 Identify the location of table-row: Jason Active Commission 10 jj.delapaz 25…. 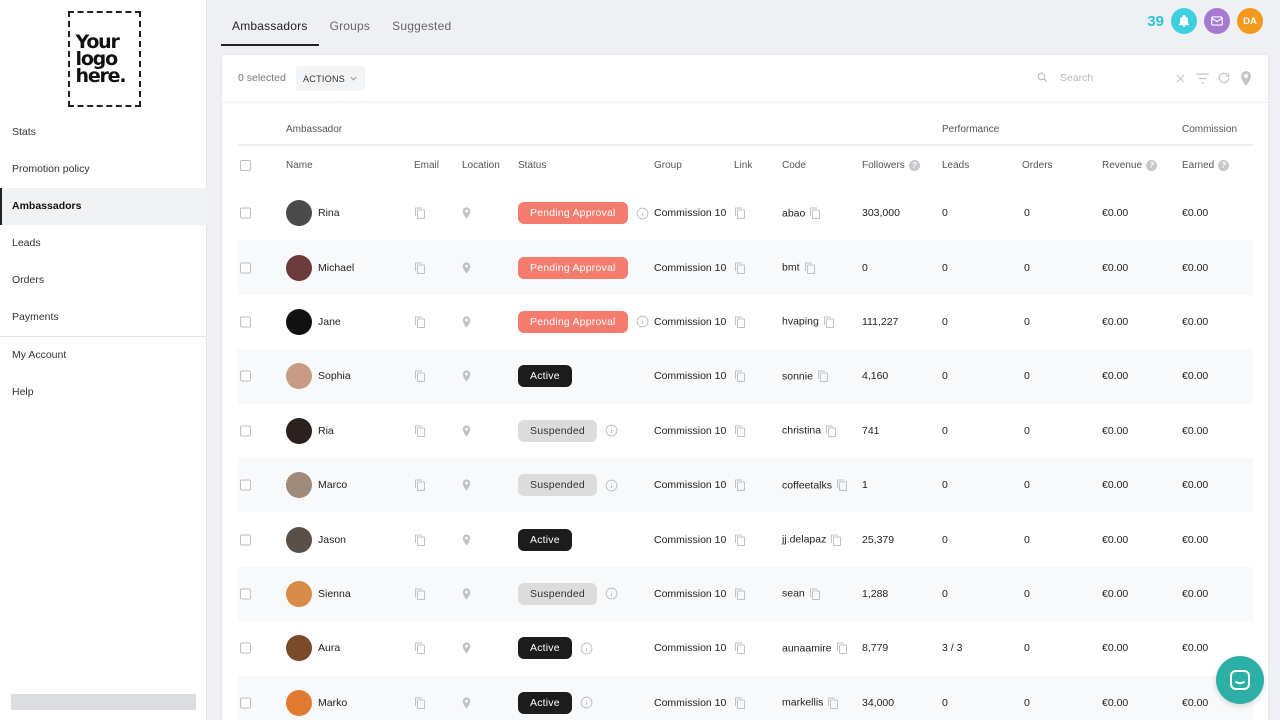
(745, 539).